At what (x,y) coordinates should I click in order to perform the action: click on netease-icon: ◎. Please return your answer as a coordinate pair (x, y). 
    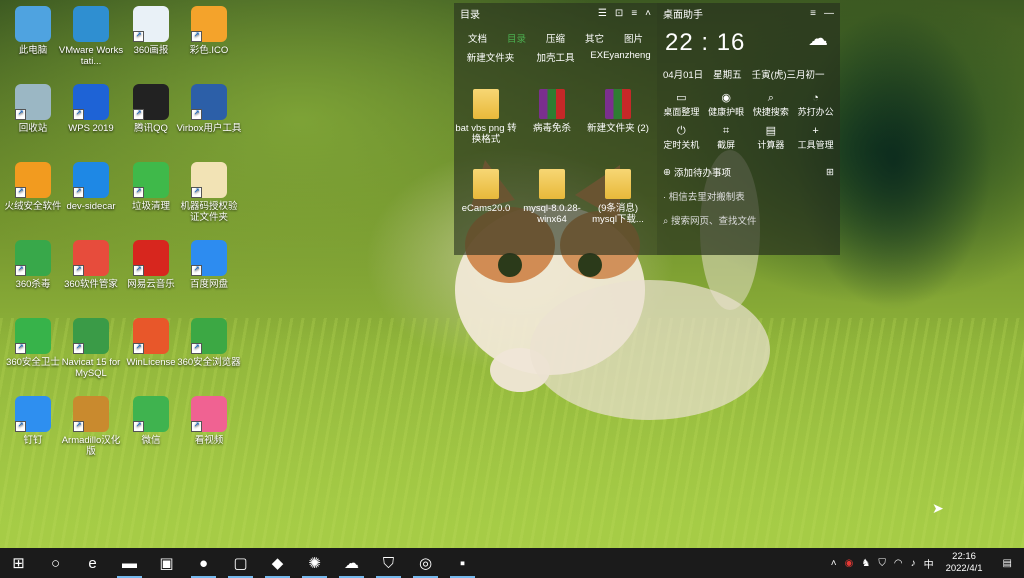
    Looking at the image, I should click on (425, 563).